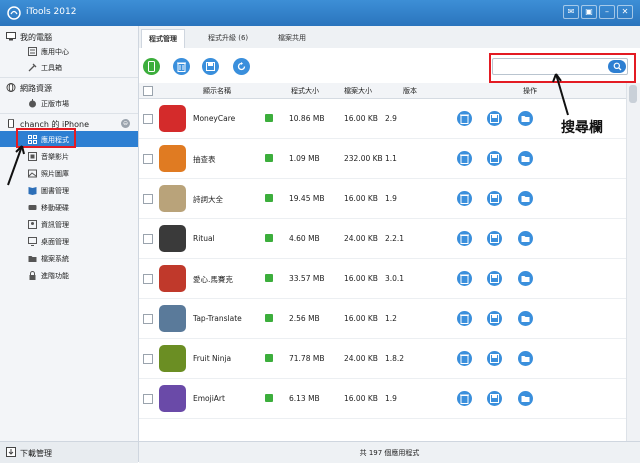  What do you see at coordinates (382, 199) in the screenshot?
I see `table-row: 詩詞大全 19.45 MB 16.00 KB 1.9` at bounding box center [382, 199].